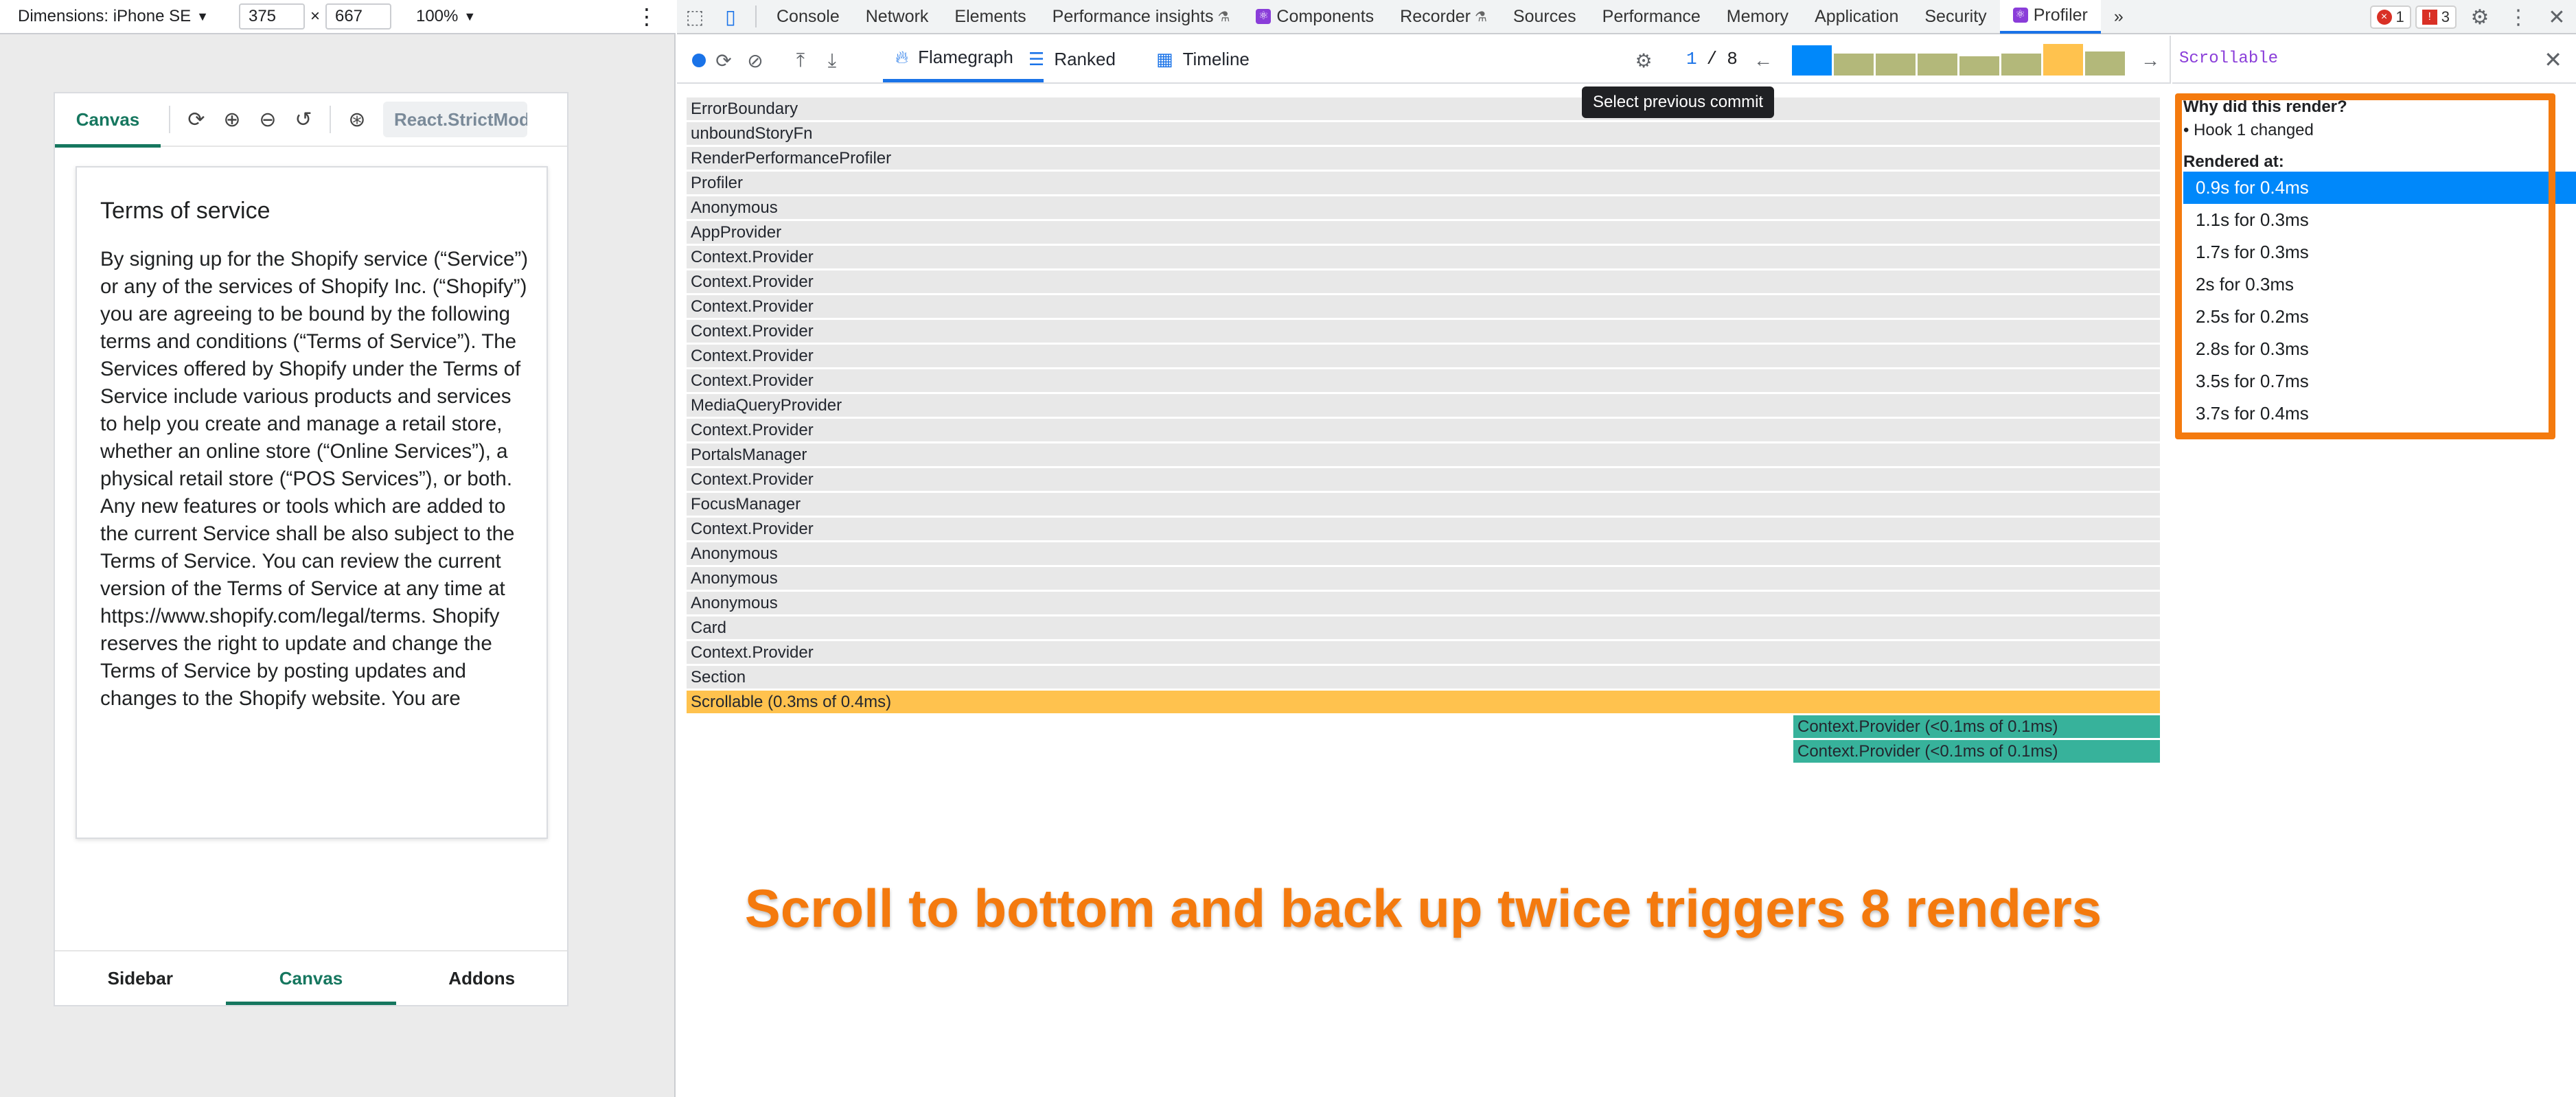 The width and height of the screenshot is (2576, 1097). Describe the element at coordinates (1691, 59) in the screenshot. I see `commit-current: 1` at that location.